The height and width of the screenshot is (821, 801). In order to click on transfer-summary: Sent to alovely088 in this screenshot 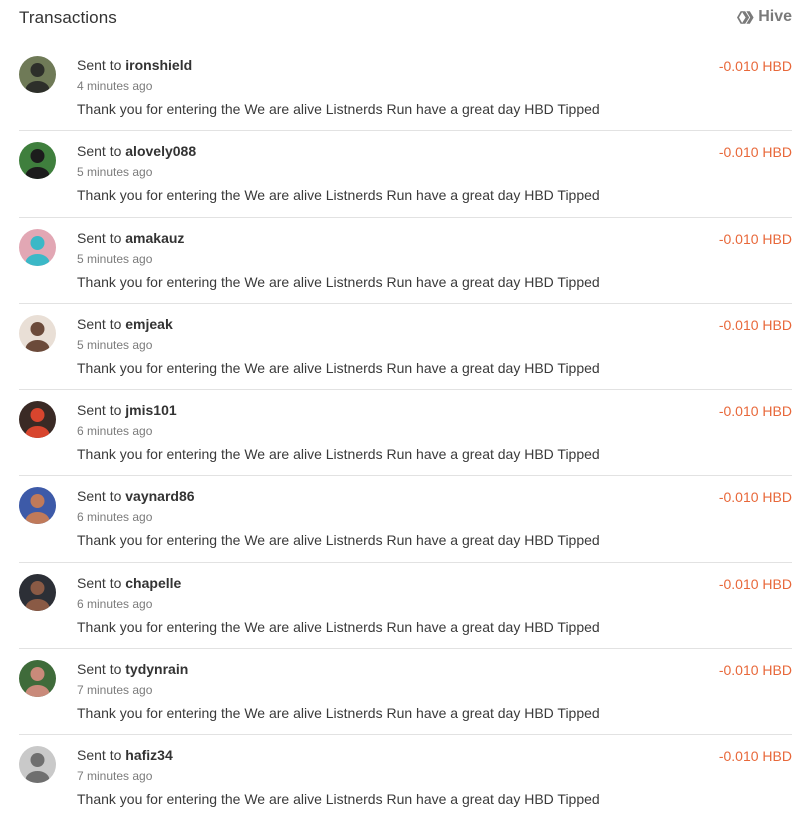, I will do `click(136, 151)`.